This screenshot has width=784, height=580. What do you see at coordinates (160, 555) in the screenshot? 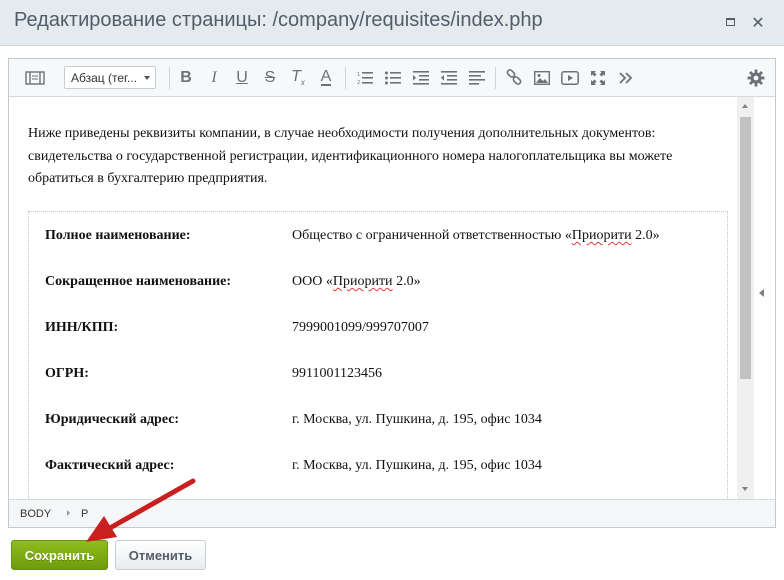
I see `cancel-button: Отменить` at bounding box center [160, 555].